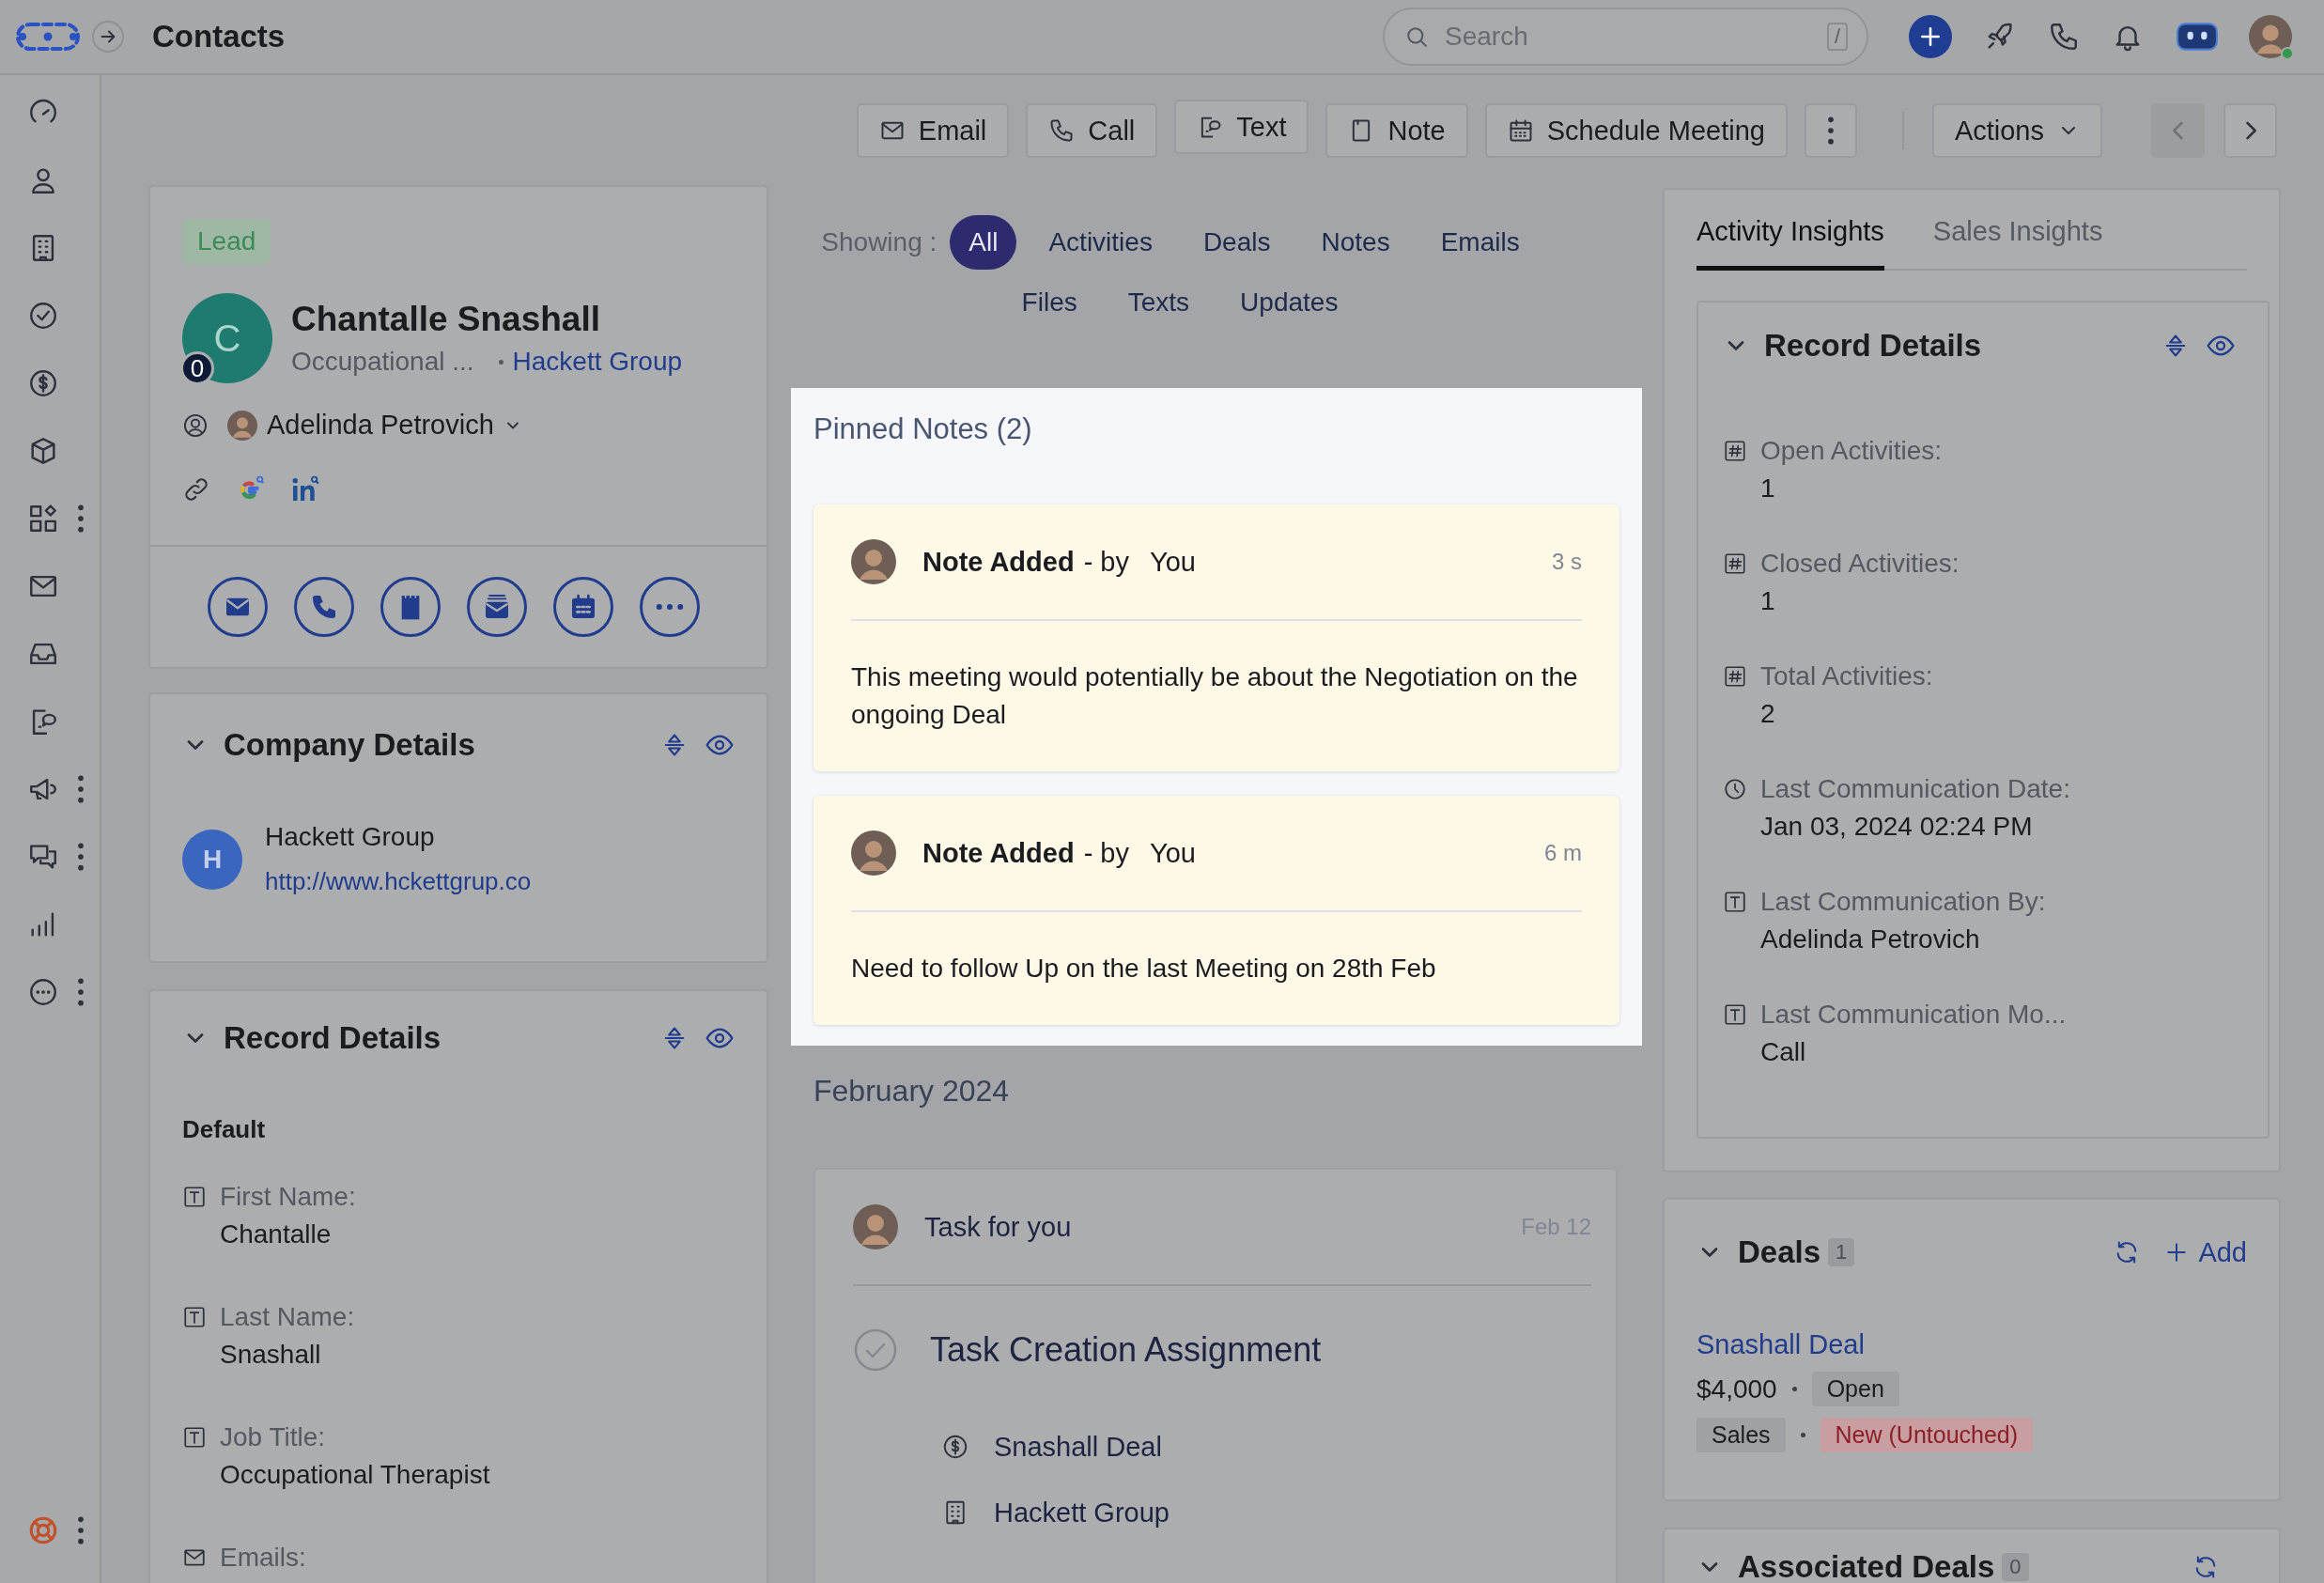 Image resolution: width=2324 pixels, height=1583 pixels. I want to click on note-button: Note, so click(1397, 130).